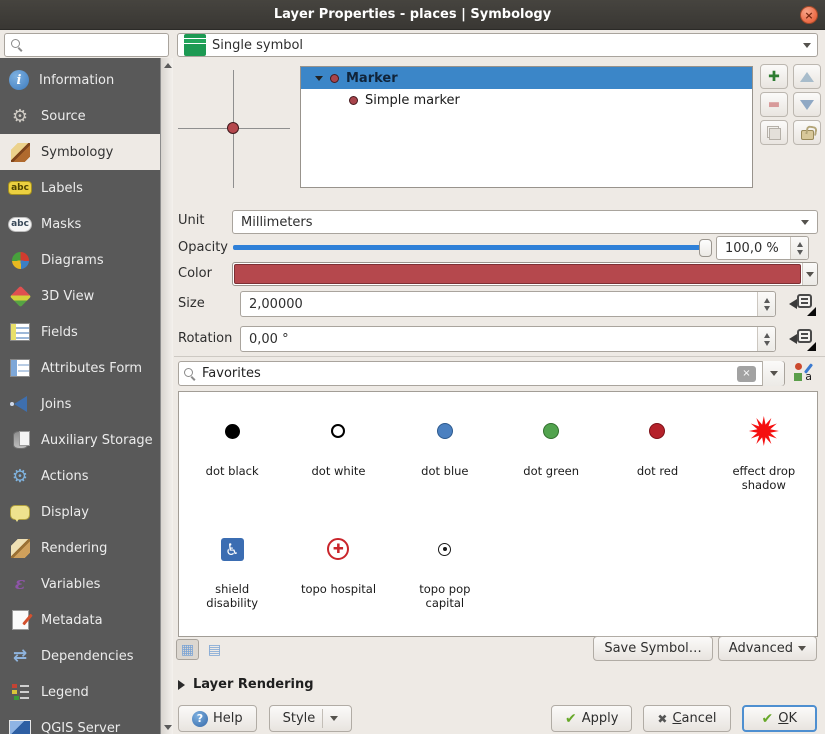 The height and width of the screenshot is (734, 825). I want to click on add-symbol-layer-button: ✚, so click(774, 76).